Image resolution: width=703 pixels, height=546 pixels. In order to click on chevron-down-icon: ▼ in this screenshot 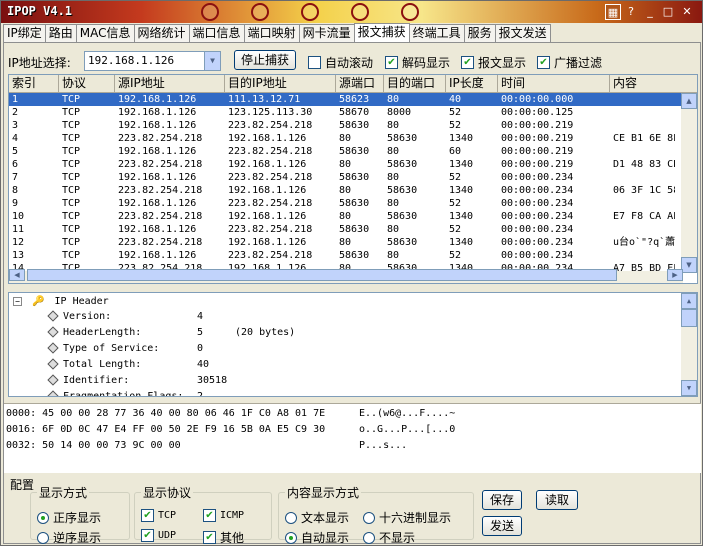, I will do `click(212, 61)`.